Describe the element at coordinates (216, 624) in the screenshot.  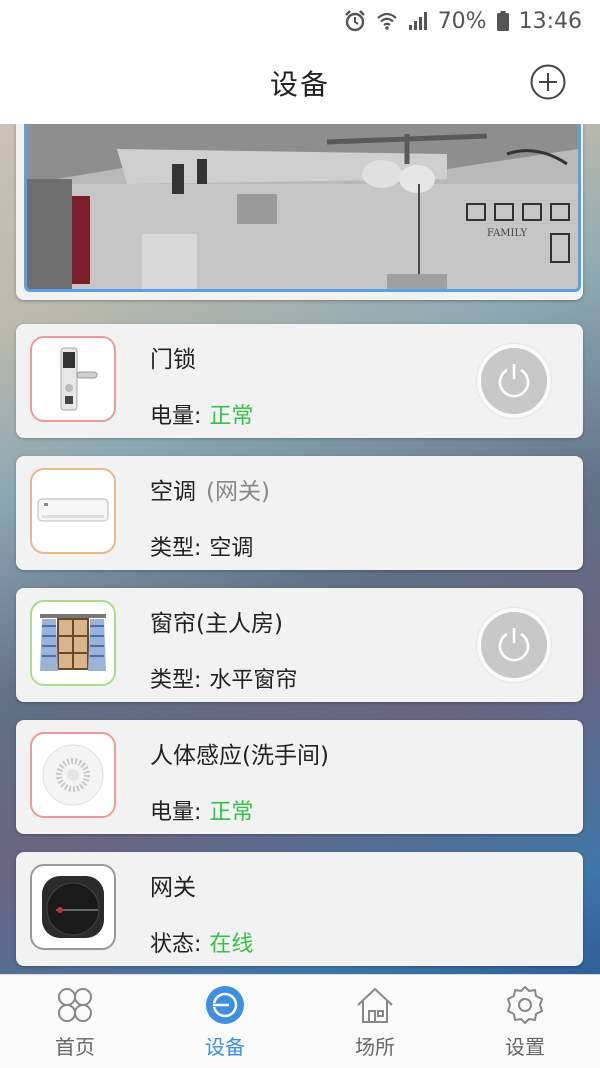
I see `device-name: 窗帘(主人房)` at that location.